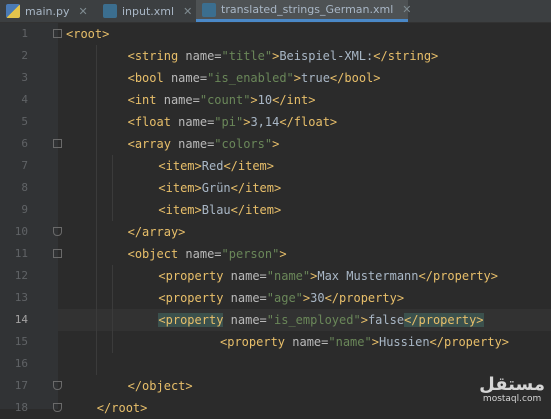  I want to click on code-token: false, so click(386, 320).